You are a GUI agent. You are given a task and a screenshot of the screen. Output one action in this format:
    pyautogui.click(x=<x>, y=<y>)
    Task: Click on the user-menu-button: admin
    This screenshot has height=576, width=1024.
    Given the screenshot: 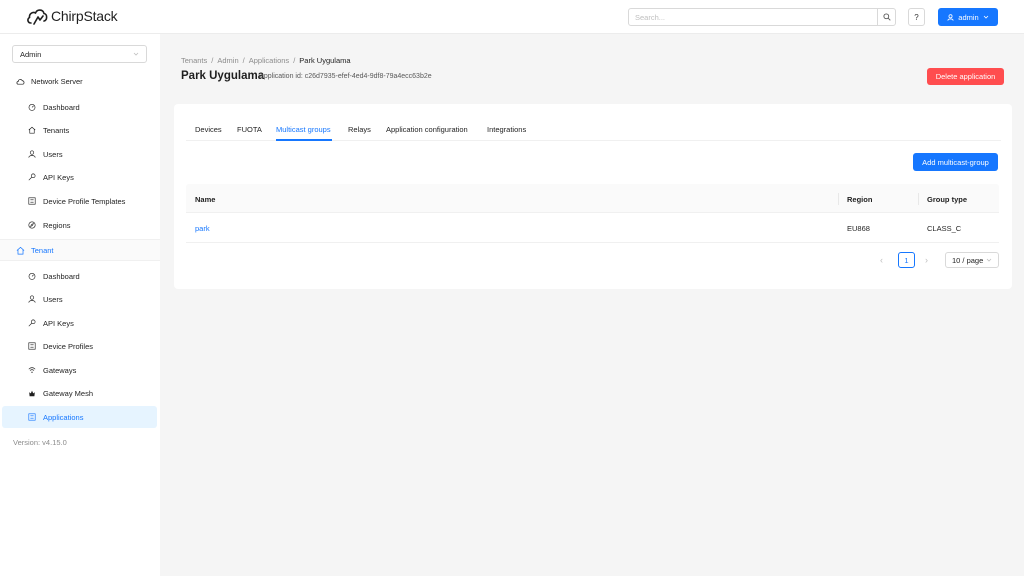 What is the action you would take?
    pyautogui.click(x=968, y=17)
    